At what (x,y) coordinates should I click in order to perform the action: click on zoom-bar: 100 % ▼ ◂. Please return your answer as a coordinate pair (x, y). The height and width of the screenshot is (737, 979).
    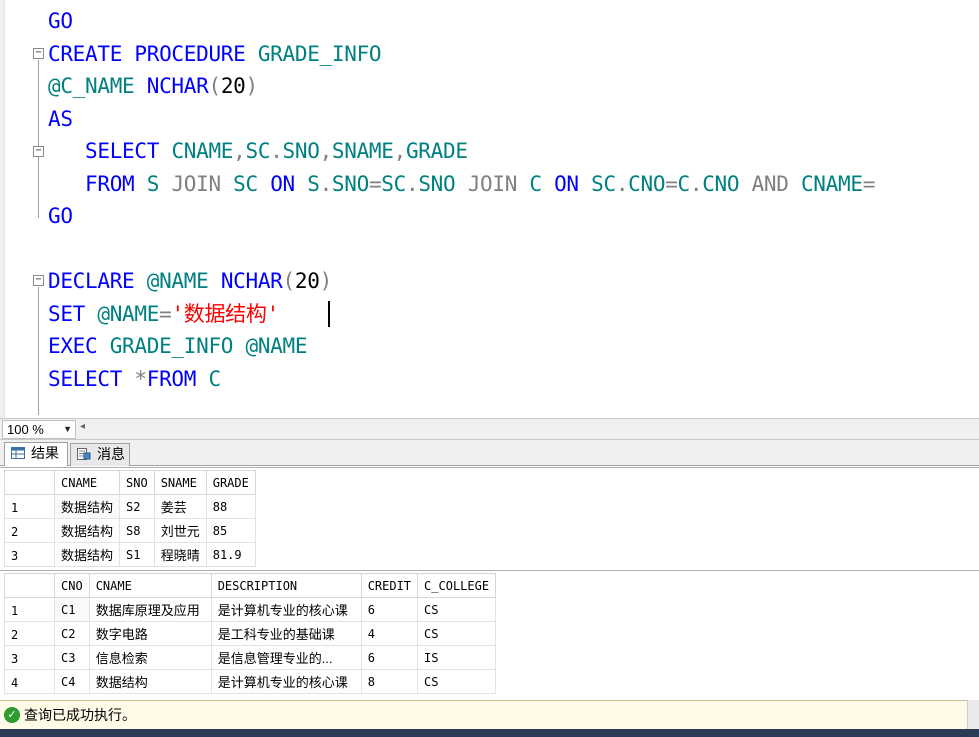
    Looking at the image, I should click on (489, 429).